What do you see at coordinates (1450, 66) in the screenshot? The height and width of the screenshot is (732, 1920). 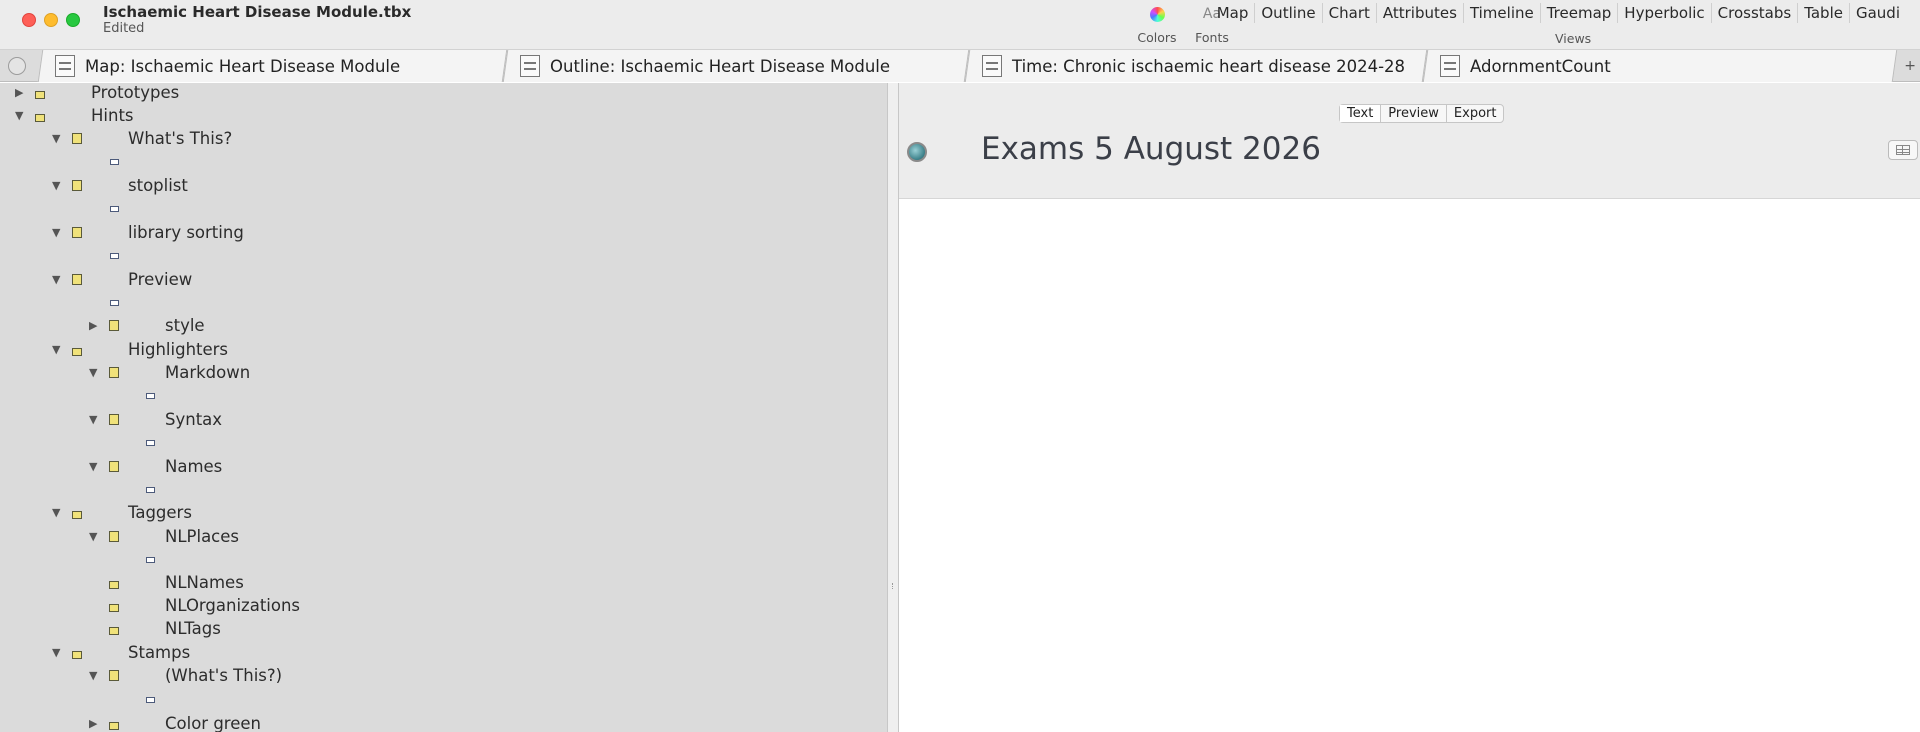 I see `table-view-icon` at bounding box center [1450, 66].